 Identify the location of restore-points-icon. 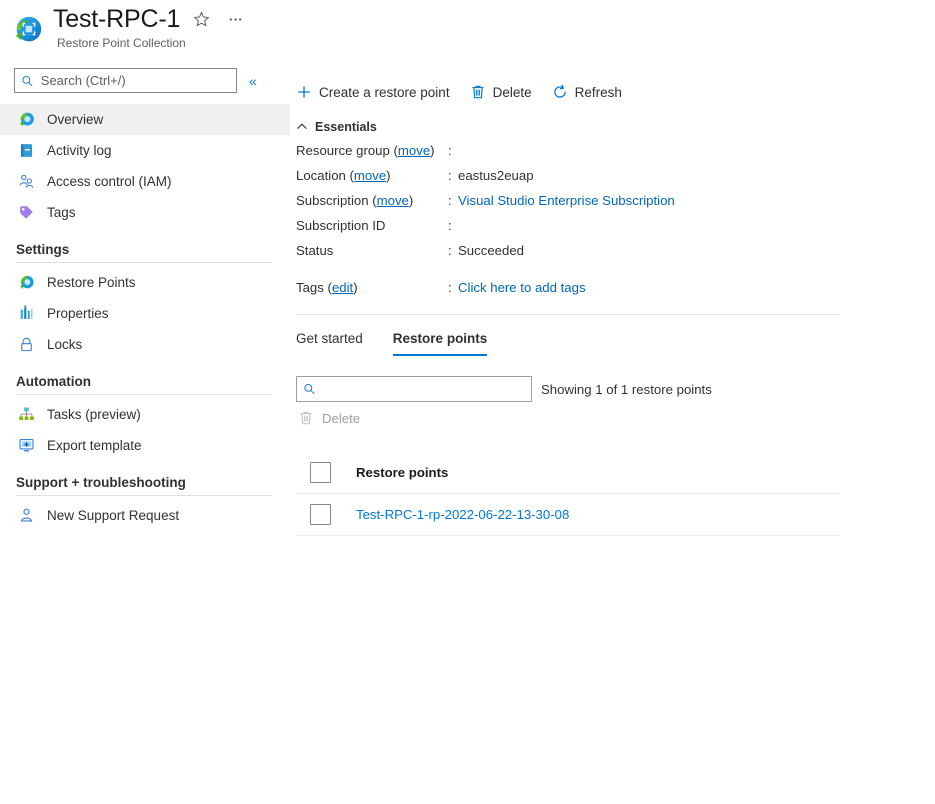
(27, 282).